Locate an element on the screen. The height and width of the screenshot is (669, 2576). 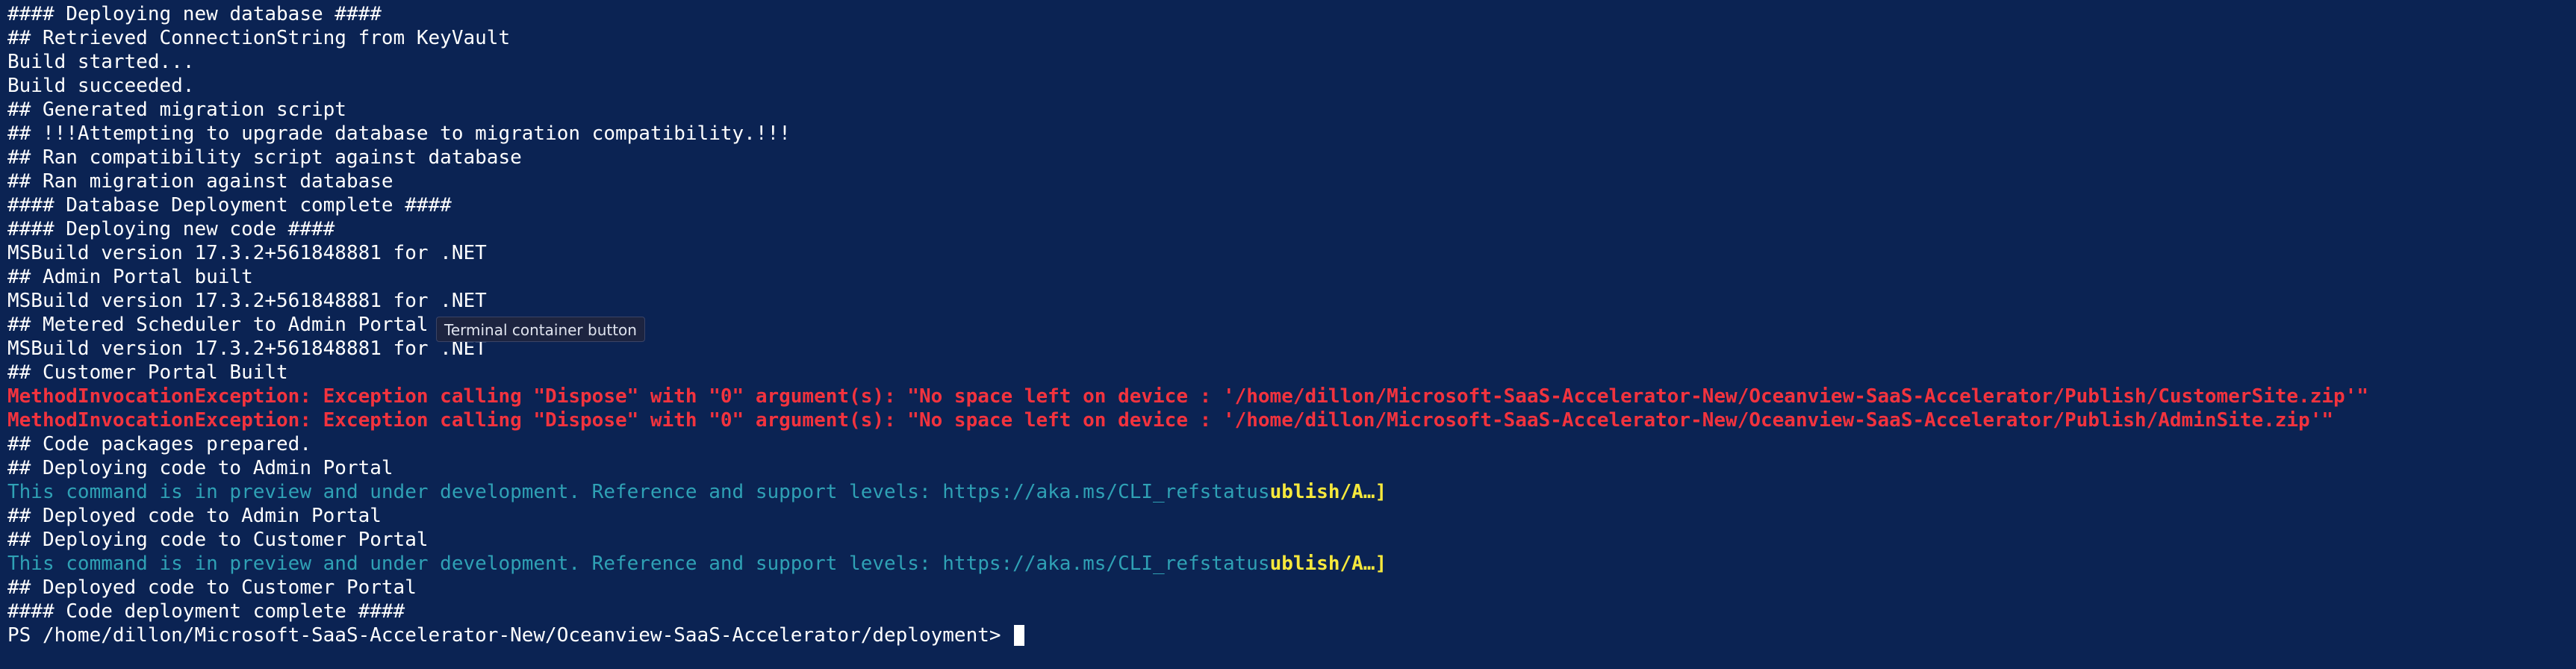
output-line: #### Deploying new database #### is located at coordinates (1291, 14).